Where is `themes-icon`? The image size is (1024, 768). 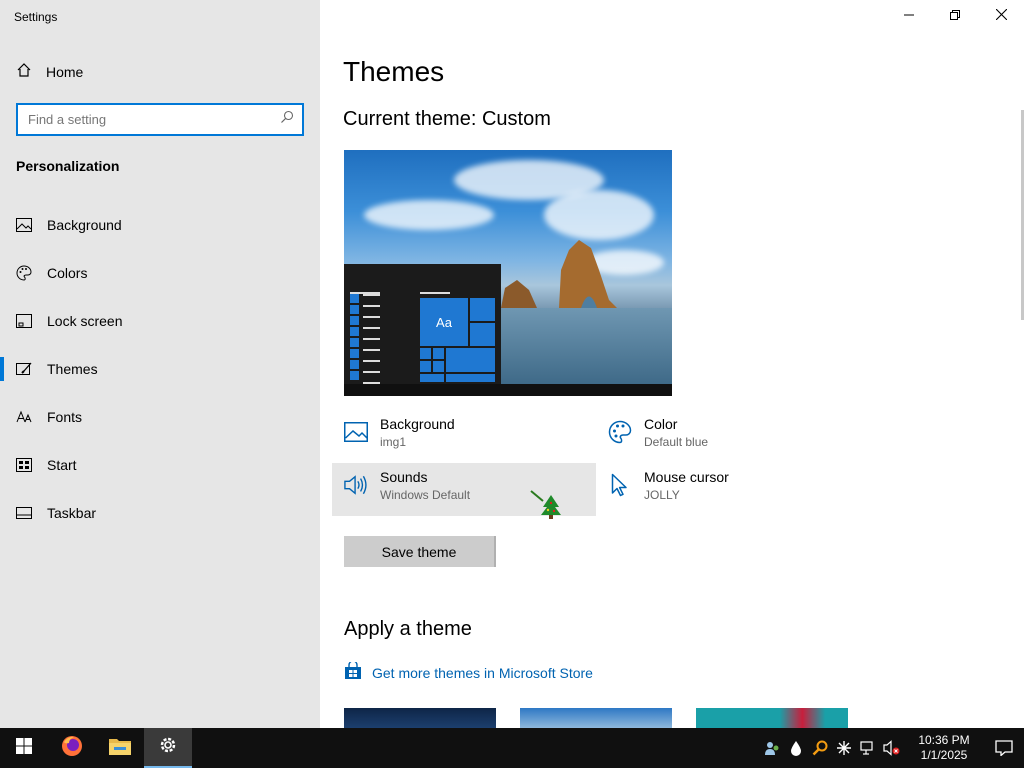 themes-icon is located at coordinates (24, 369).